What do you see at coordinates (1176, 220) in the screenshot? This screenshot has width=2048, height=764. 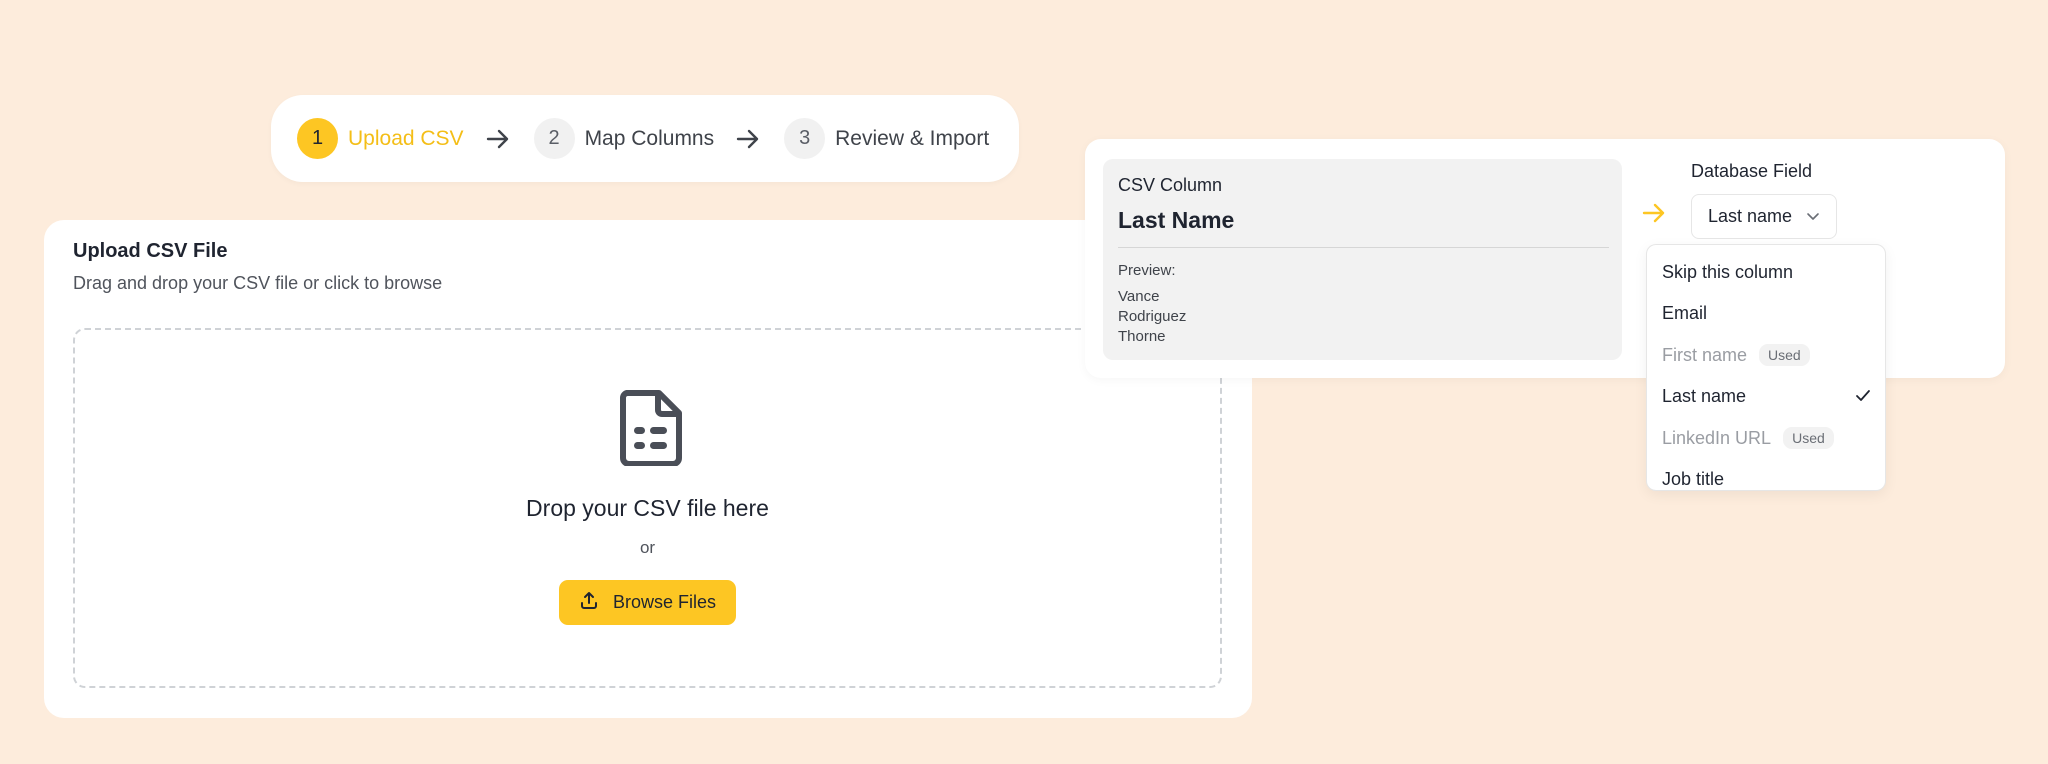 I see `csv-column-name: Last Name` at bounding box center [1176, 220].